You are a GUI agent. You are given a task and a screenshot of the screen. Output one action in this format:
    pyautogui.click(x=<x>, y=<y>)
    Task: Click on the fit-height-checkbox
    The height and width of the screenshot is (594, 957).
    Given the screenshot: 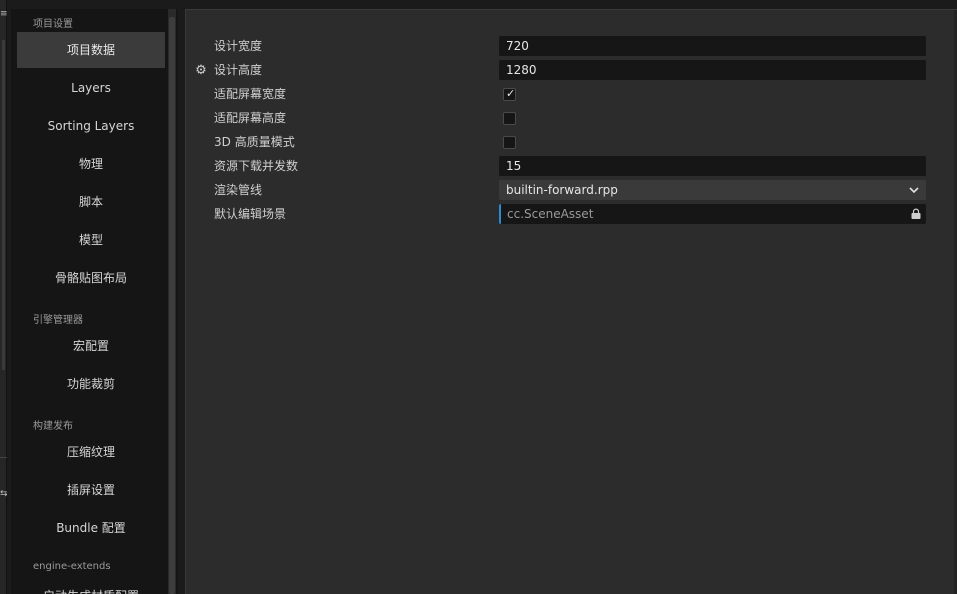 What is the action you would take?
    pyautogui.click(x=509, y=118)
    